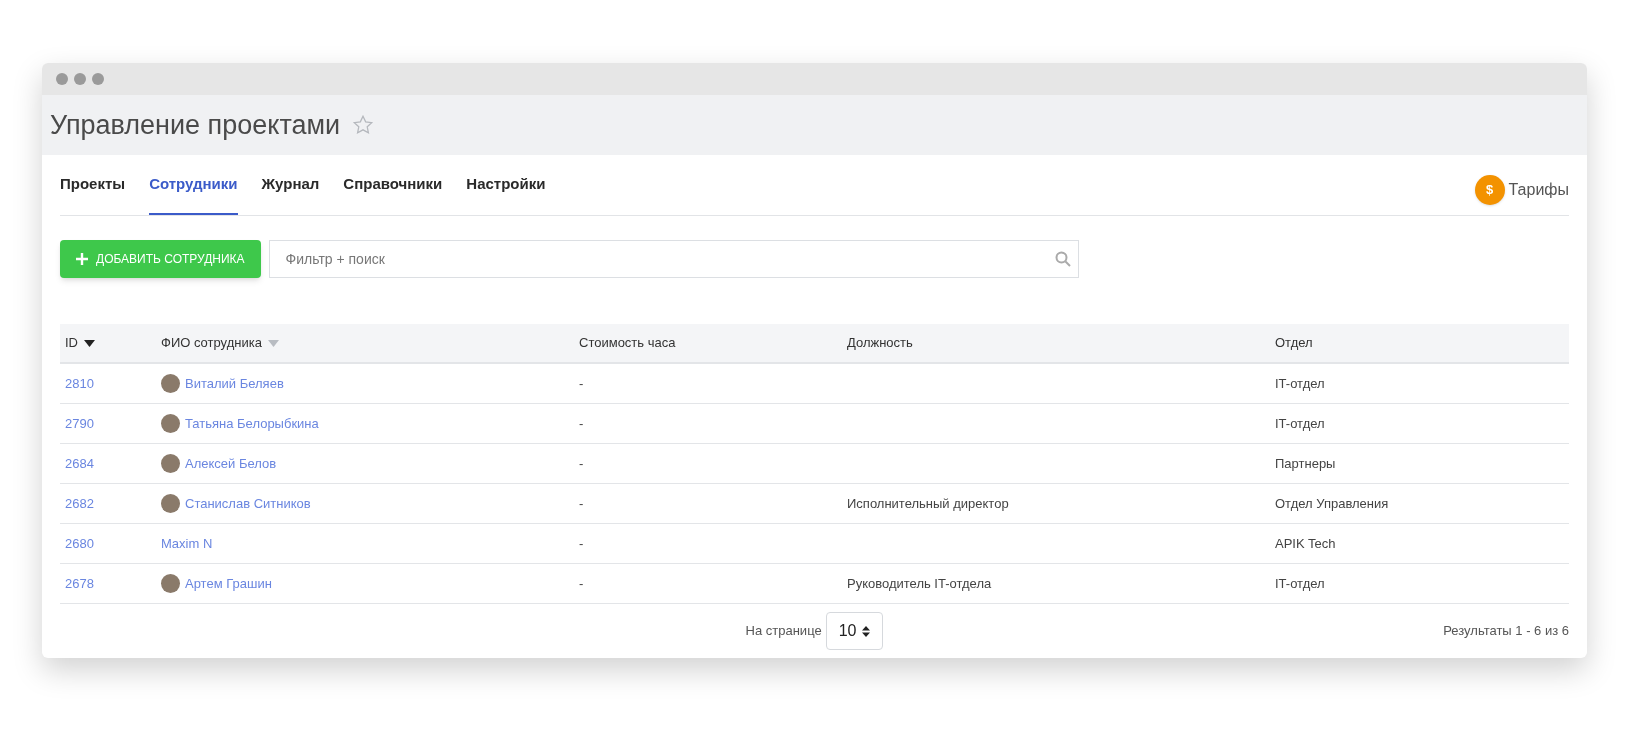  What do you see at coordinates (290, 193) in the screenshot?
I see `nav-tab: Журнал` at bounding box center [290, 193].